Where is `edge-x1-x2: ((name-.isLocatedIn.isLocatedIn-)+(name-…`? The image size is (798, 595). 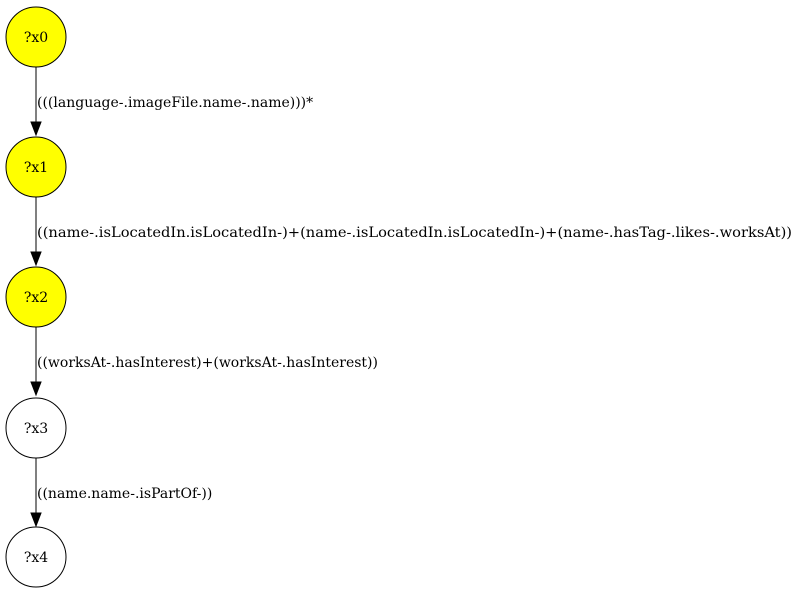
edge-x1-x2: ((name-.isLocatedIn.isLocatedIn-)+(name-… is located at coordinates (411, 232).